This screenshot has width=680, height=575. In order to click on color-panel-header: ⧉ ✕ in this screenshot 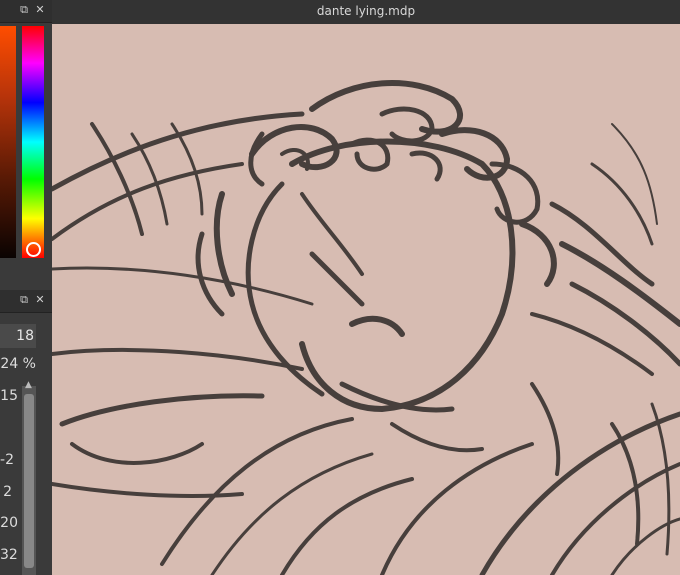, I will do `click(26, 11)`.